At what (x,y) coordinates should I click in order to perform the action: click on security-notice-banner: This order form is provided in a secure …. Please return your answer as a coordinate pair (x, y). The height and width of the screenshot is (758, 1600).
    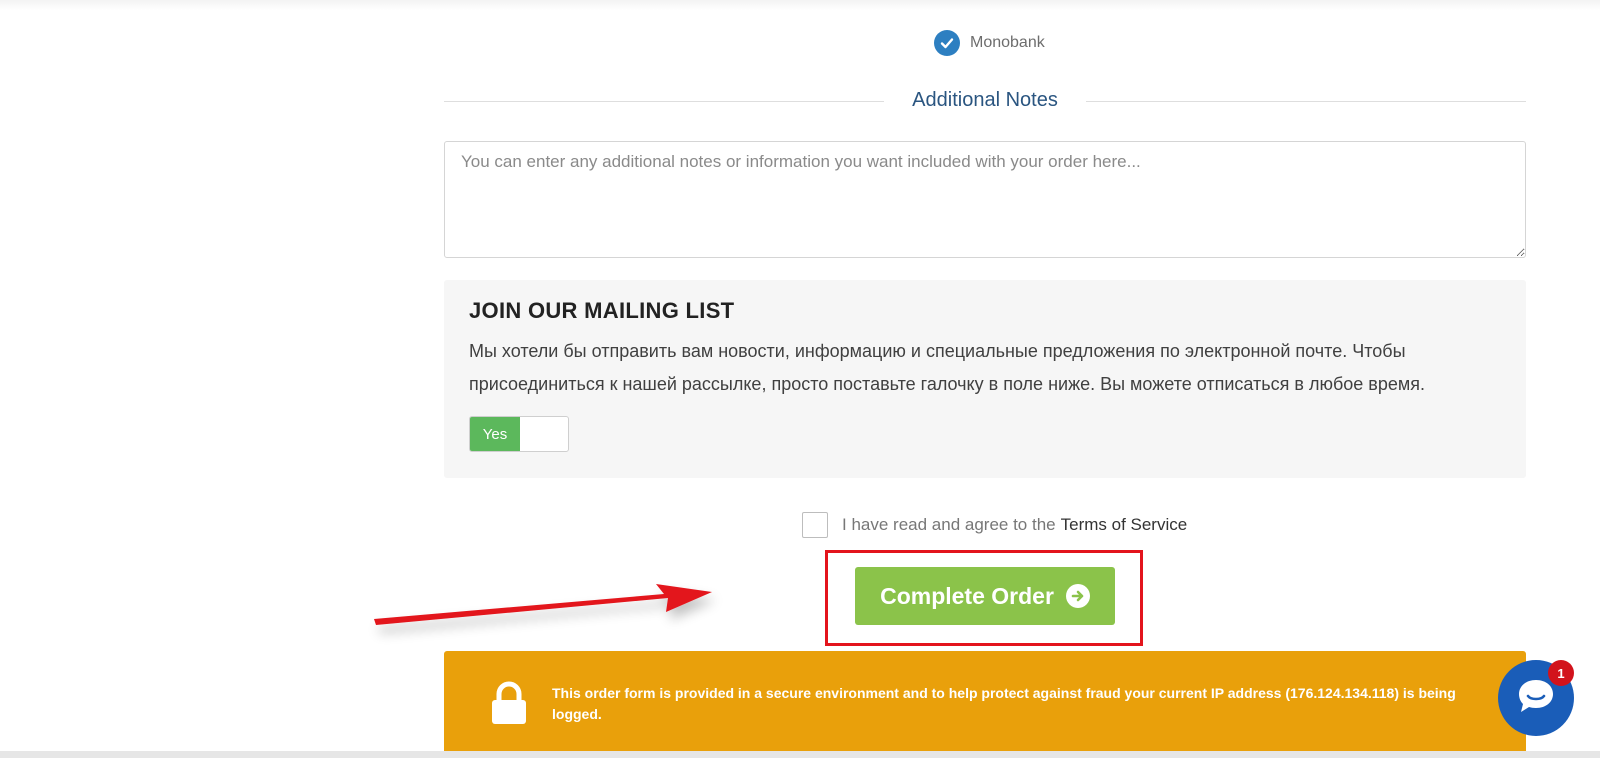
    Looking at the image, I should click on (985, 704).